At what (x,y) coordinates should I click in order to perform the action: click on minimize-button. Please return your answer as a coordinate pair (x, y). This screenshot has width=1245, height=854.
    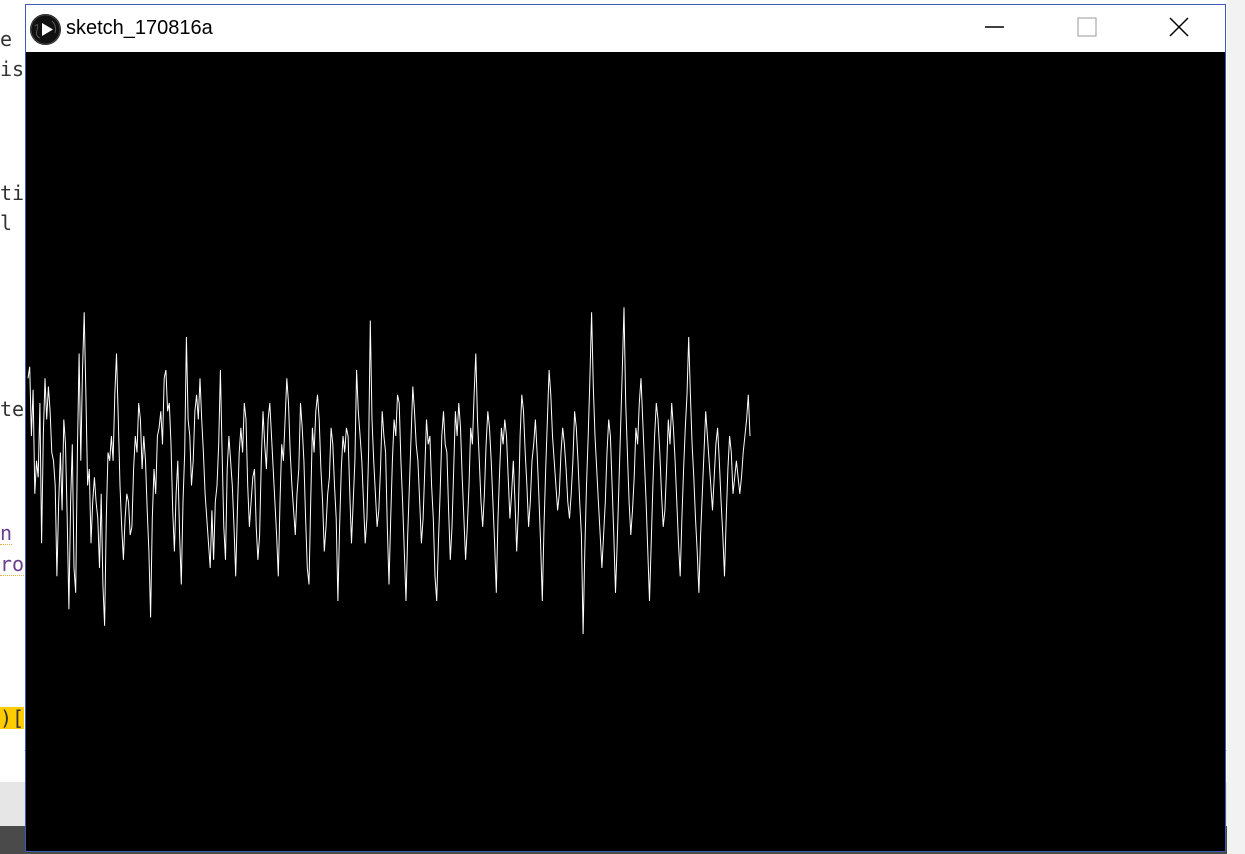
    Looking at the image, I should click on (995, 28).